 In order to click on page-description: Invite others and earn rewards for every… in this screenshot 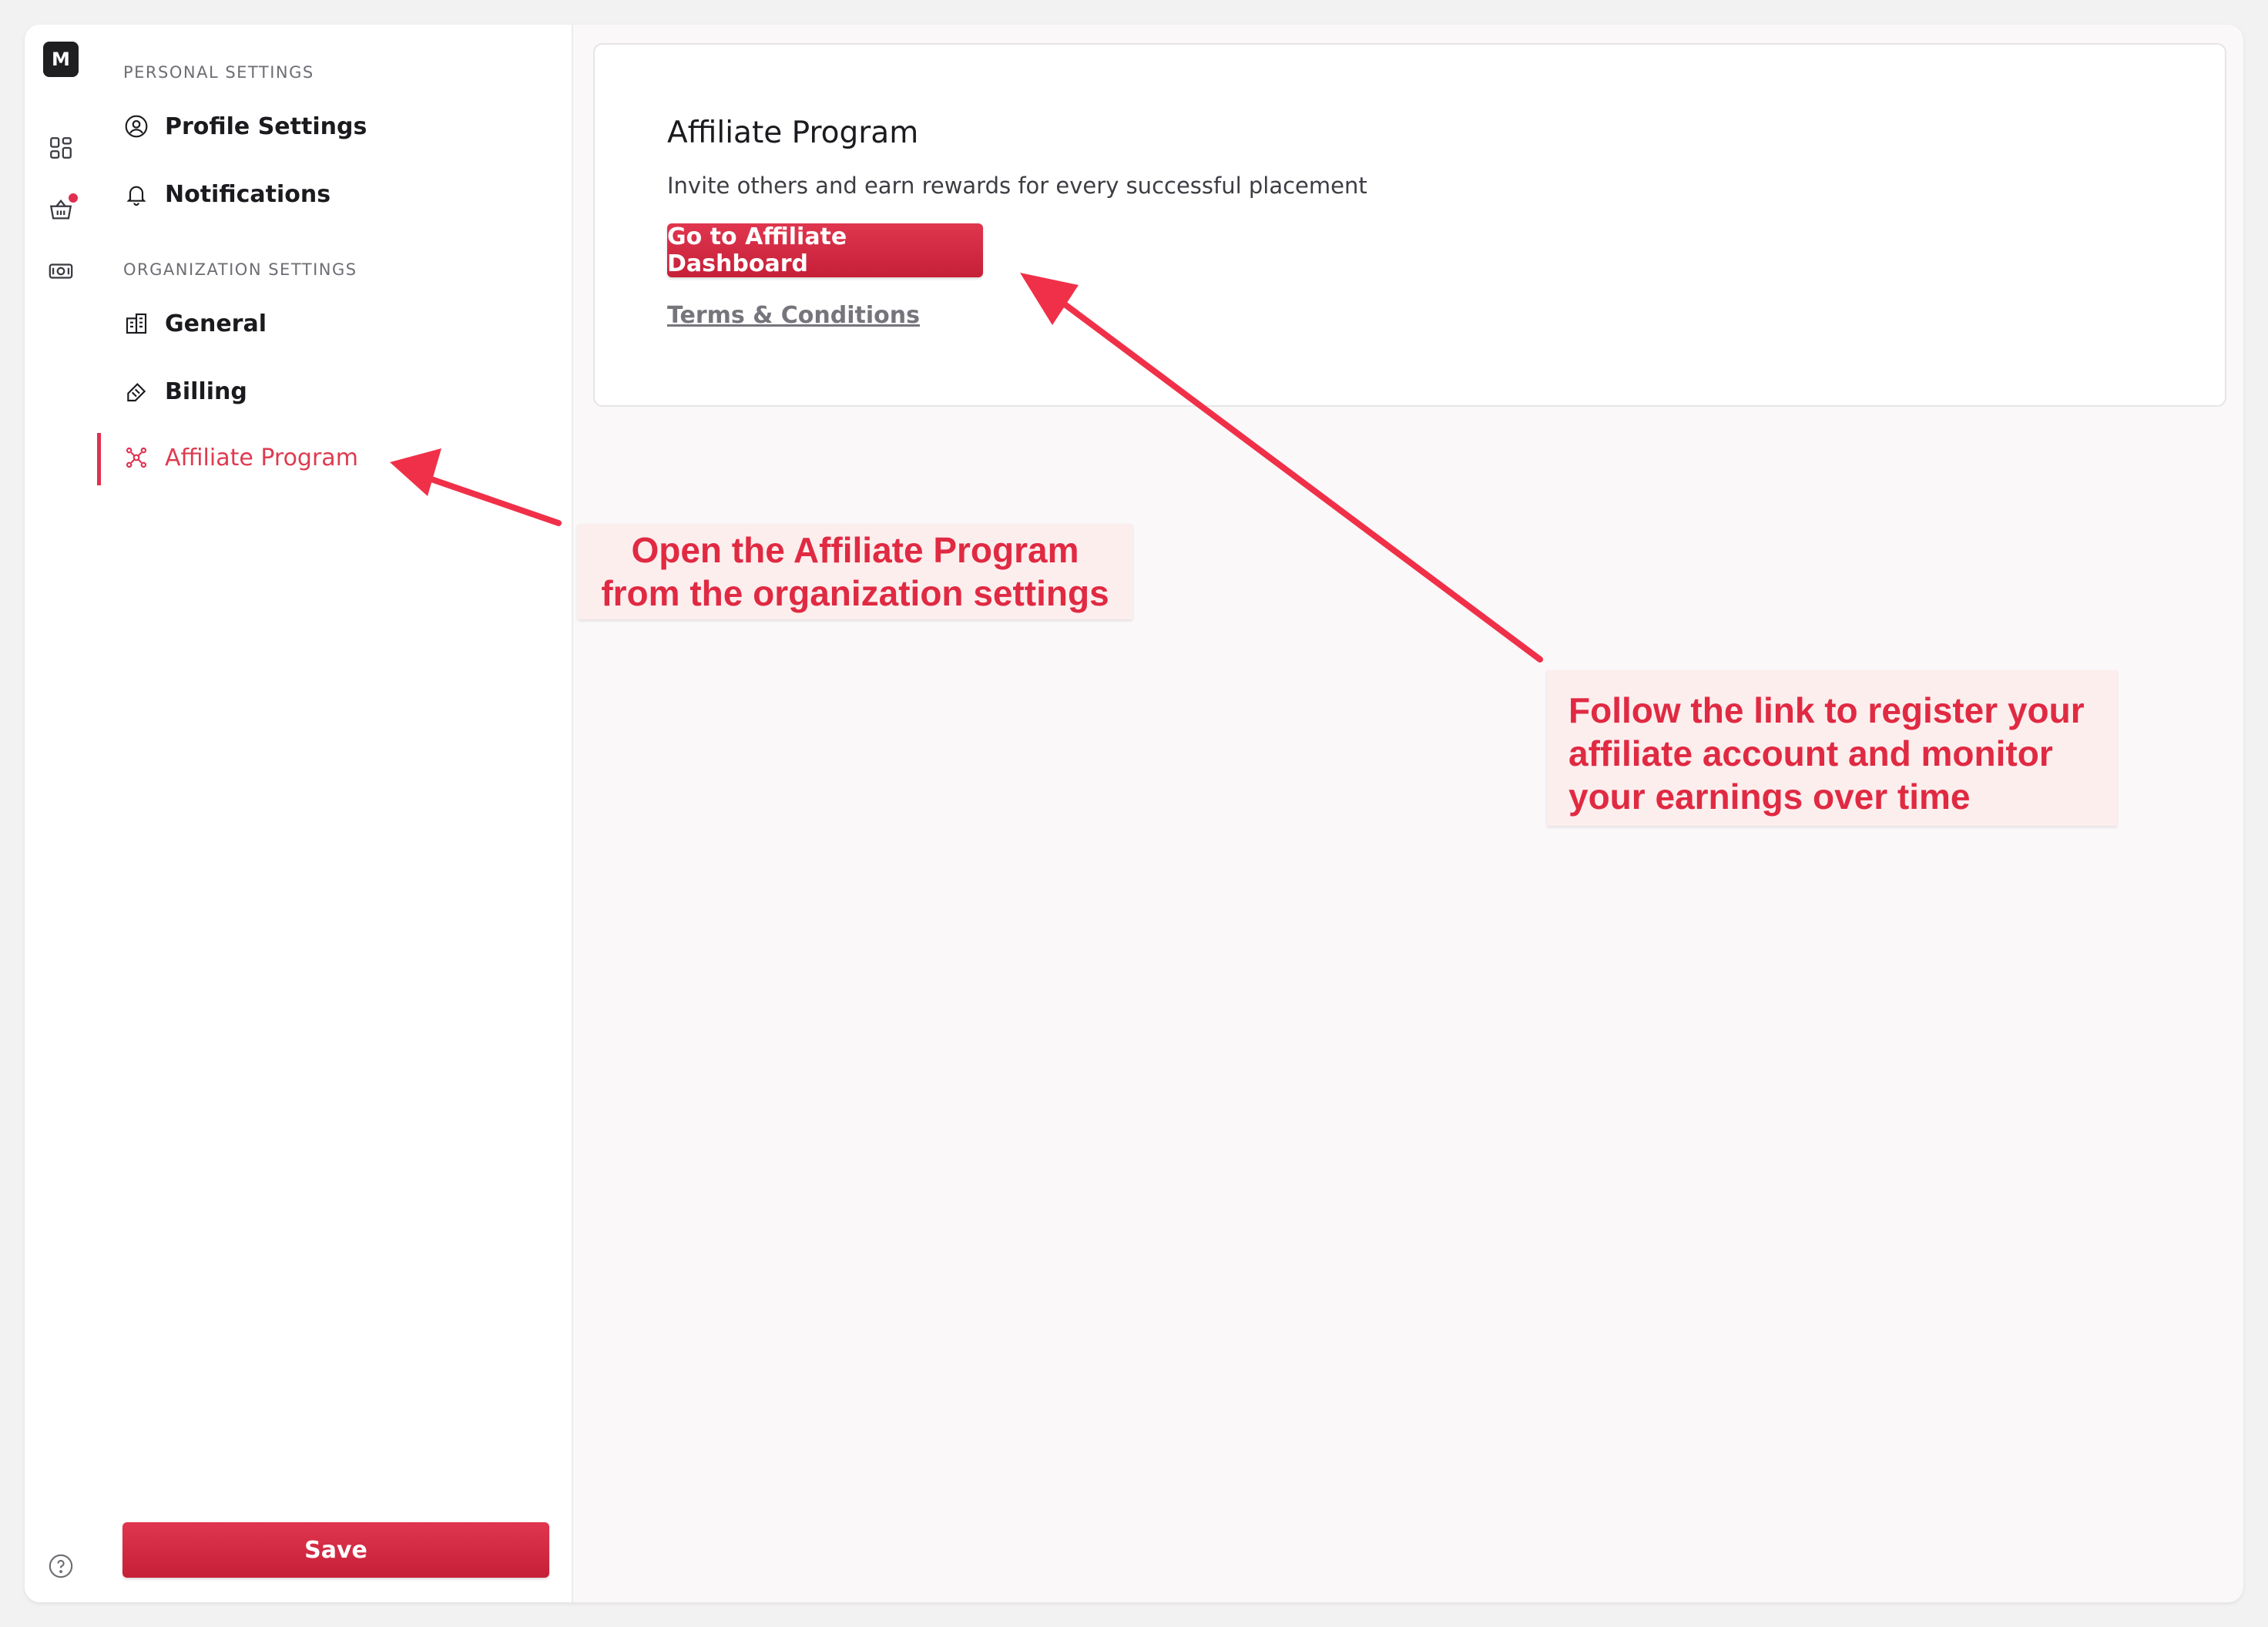, I will do `click(1017, 186)`.